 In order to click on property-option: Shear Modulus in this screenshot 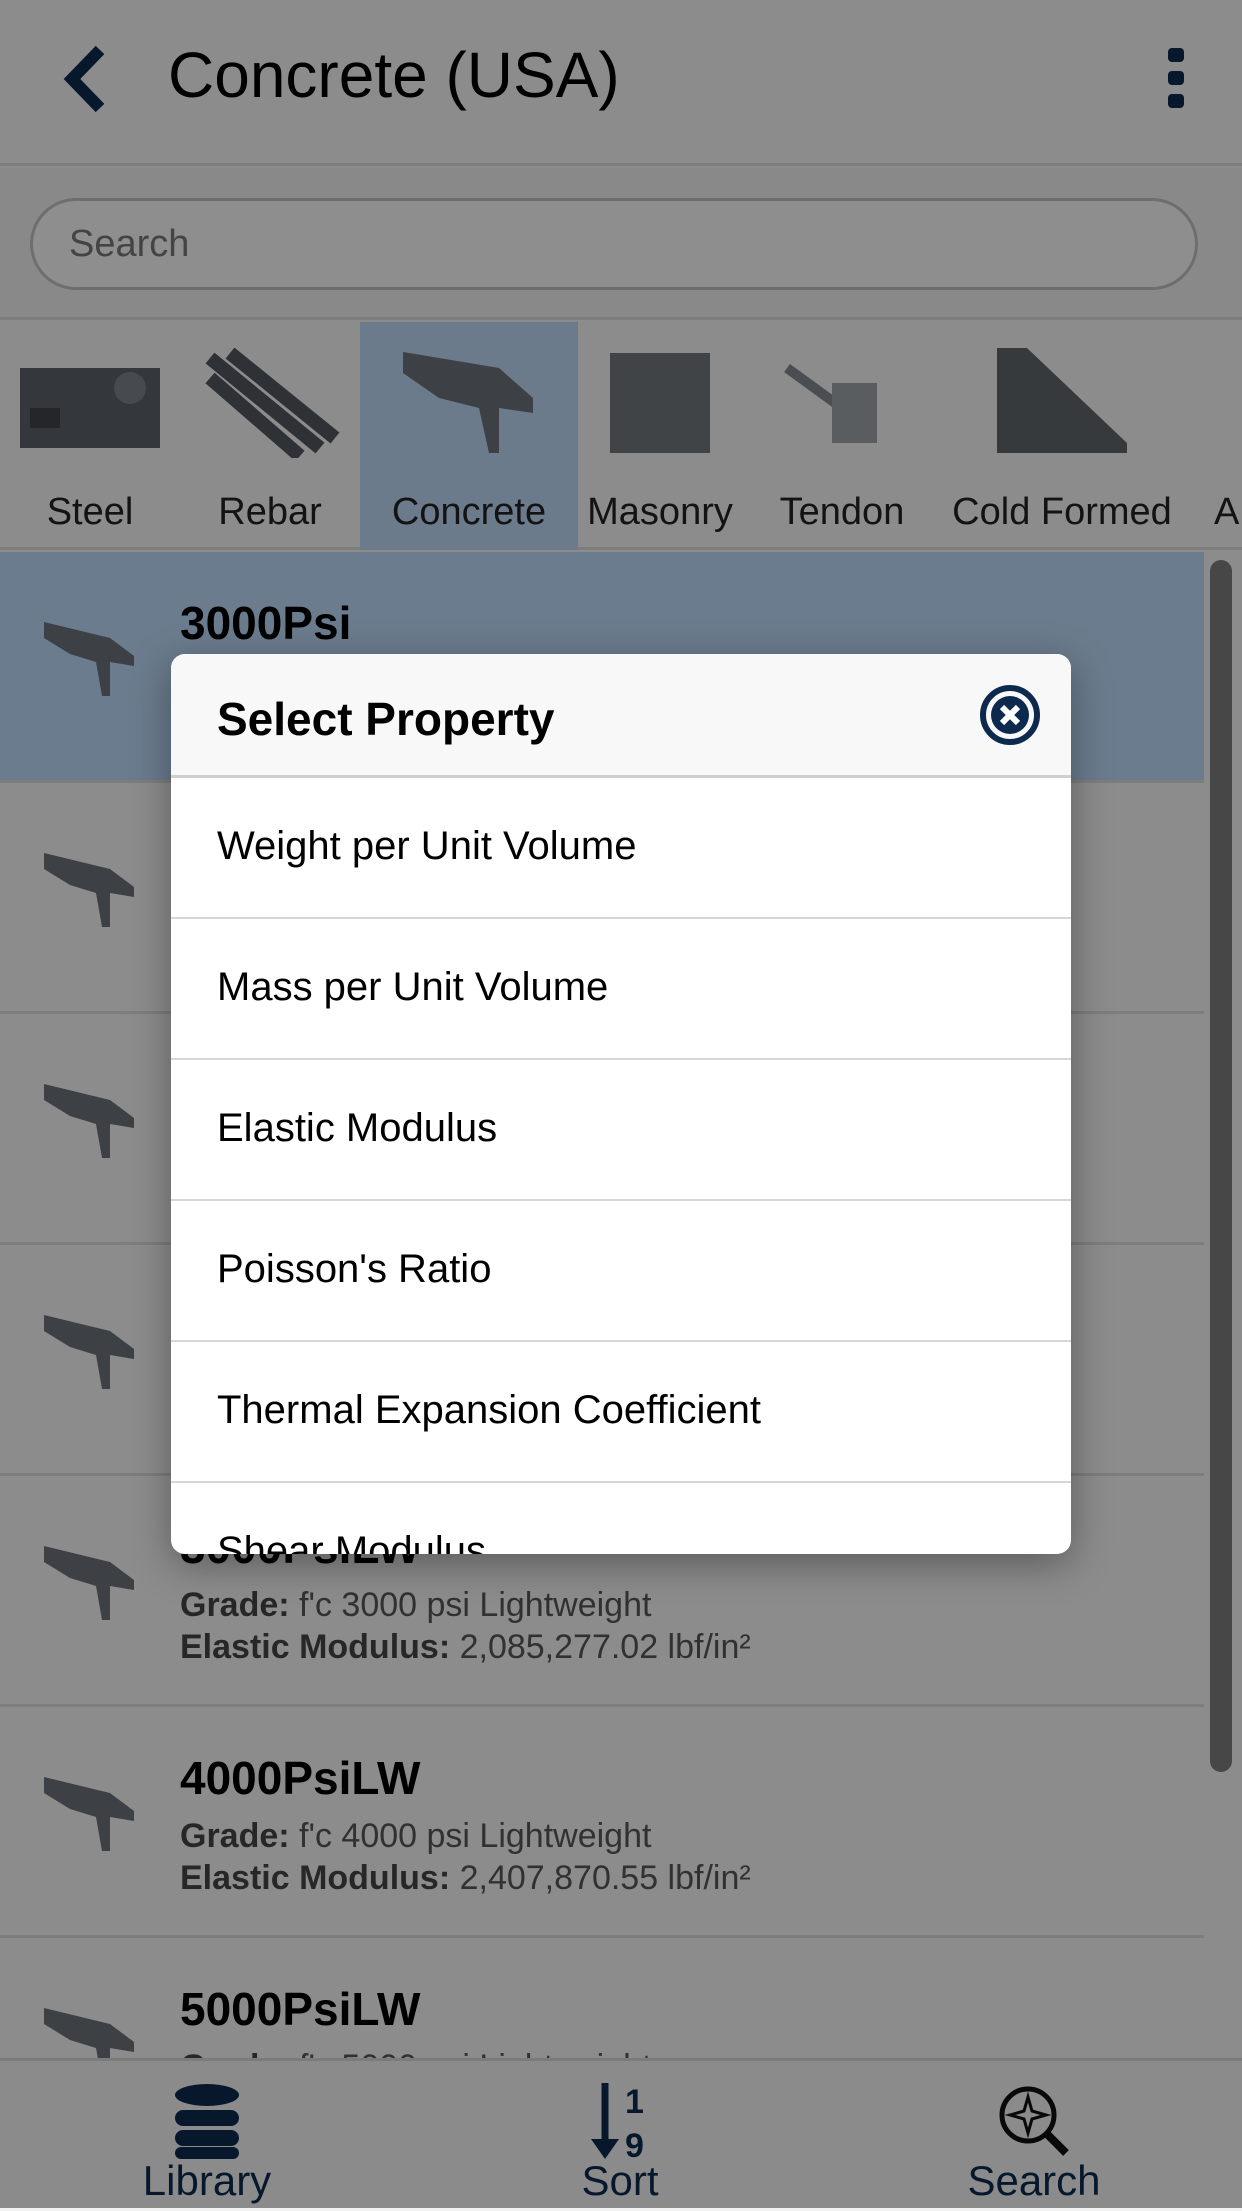, I will do `click(621, 1518)`.